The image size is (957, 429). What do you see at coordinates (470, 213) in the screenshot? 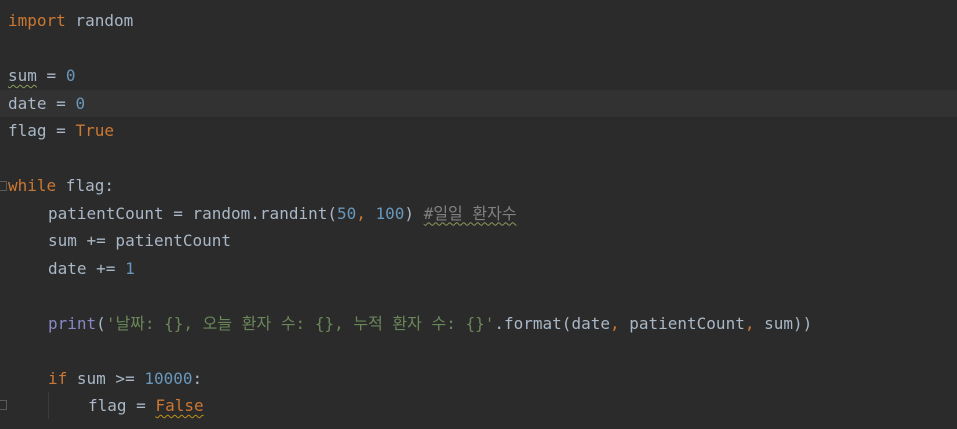
I see `comment: #일일 환자수` at bounding box center [470, 213].